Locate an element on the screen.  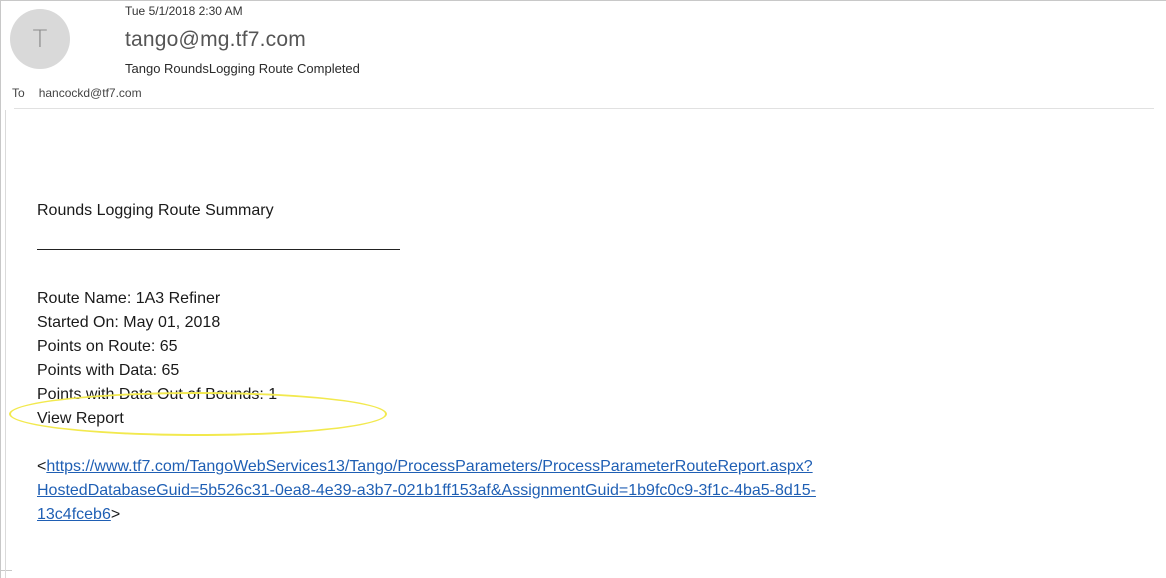
sender-address: tango@mg.tf7.com is located at coordinates (215, 40).